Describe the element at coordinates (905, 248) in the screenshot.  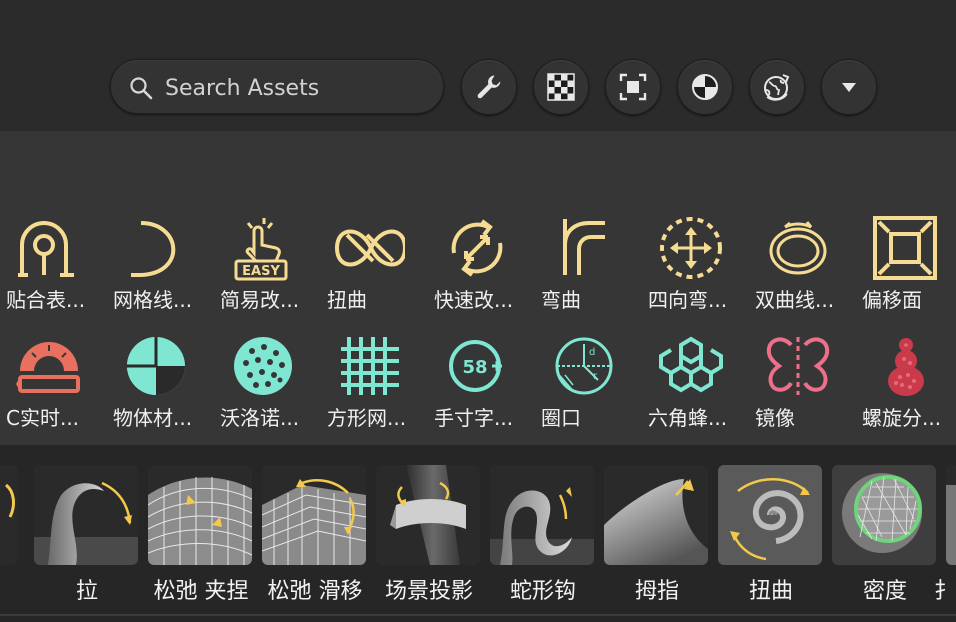
I see `offset-face-icon` at that location.